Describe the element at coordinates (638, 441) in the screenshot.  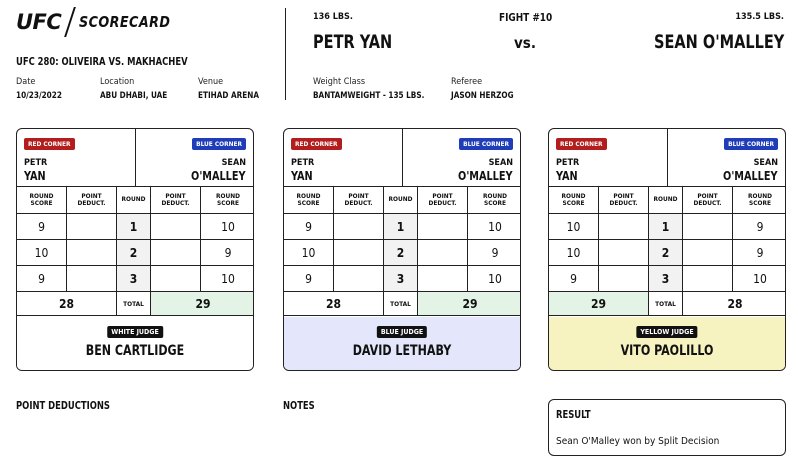
I see `result-text: Sean O'Malley won by Split Decision` at that location.